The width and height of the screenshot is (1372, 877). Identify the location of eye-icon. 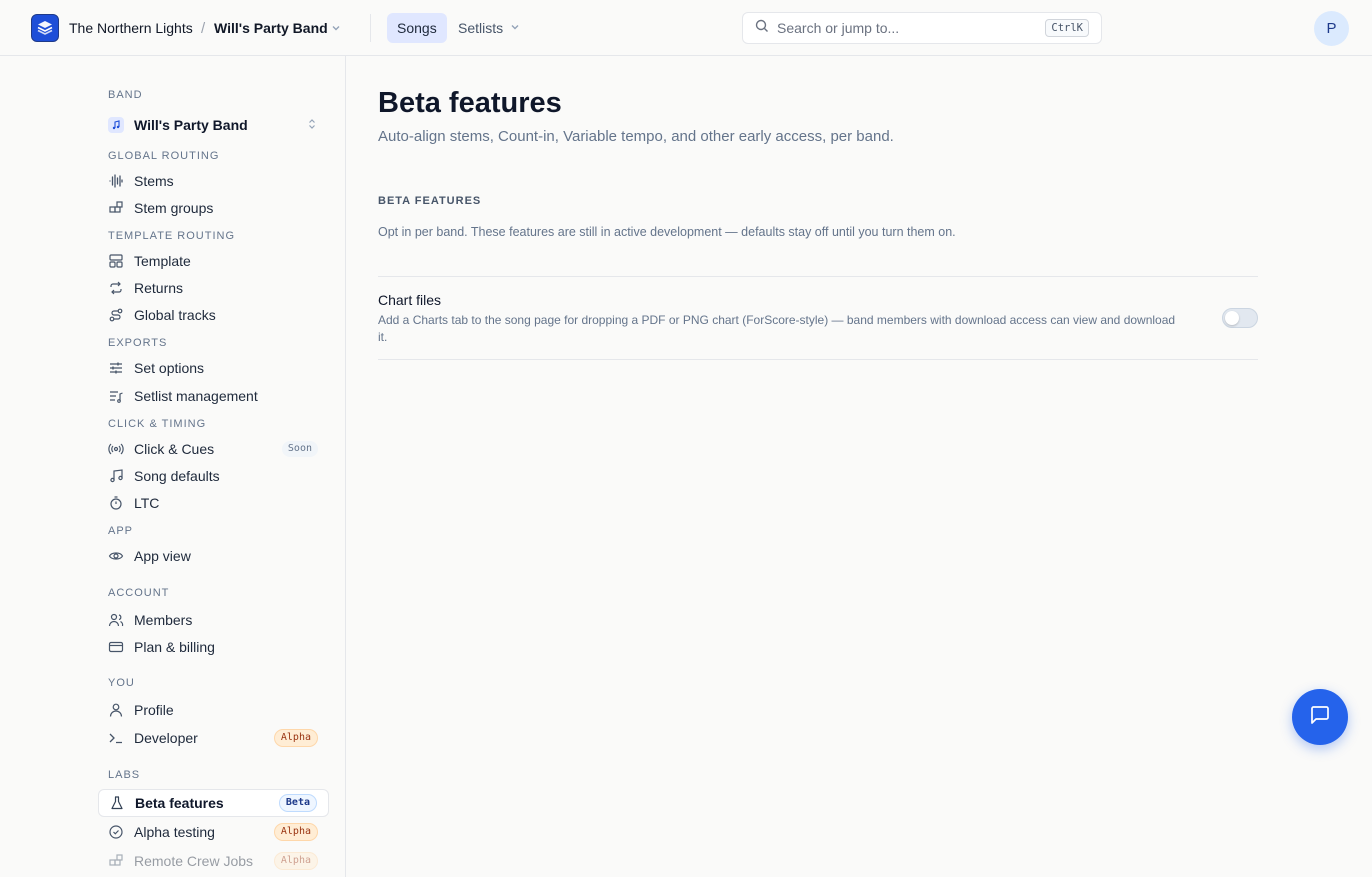
(116, 556).